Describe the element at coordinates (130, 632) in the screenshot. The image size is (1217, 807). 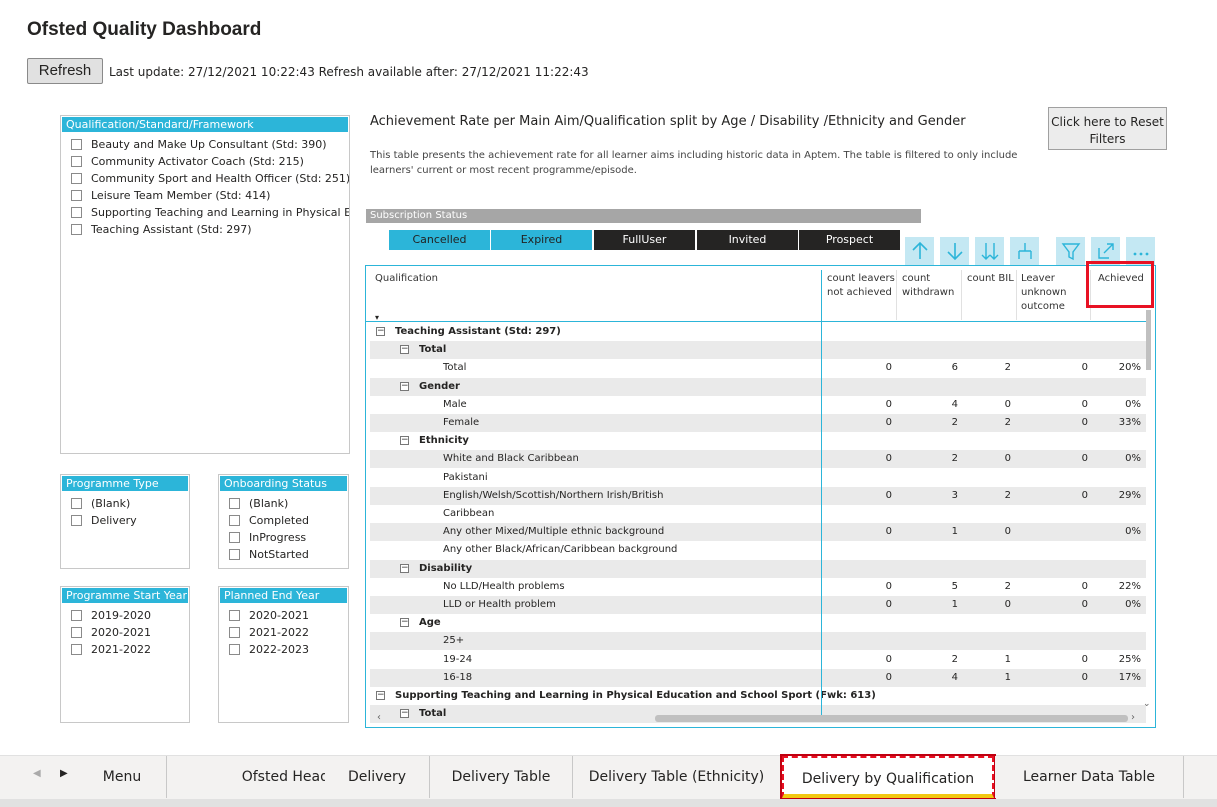
I see `programme-start-year-slicer-item: 2020-2021` at that location.